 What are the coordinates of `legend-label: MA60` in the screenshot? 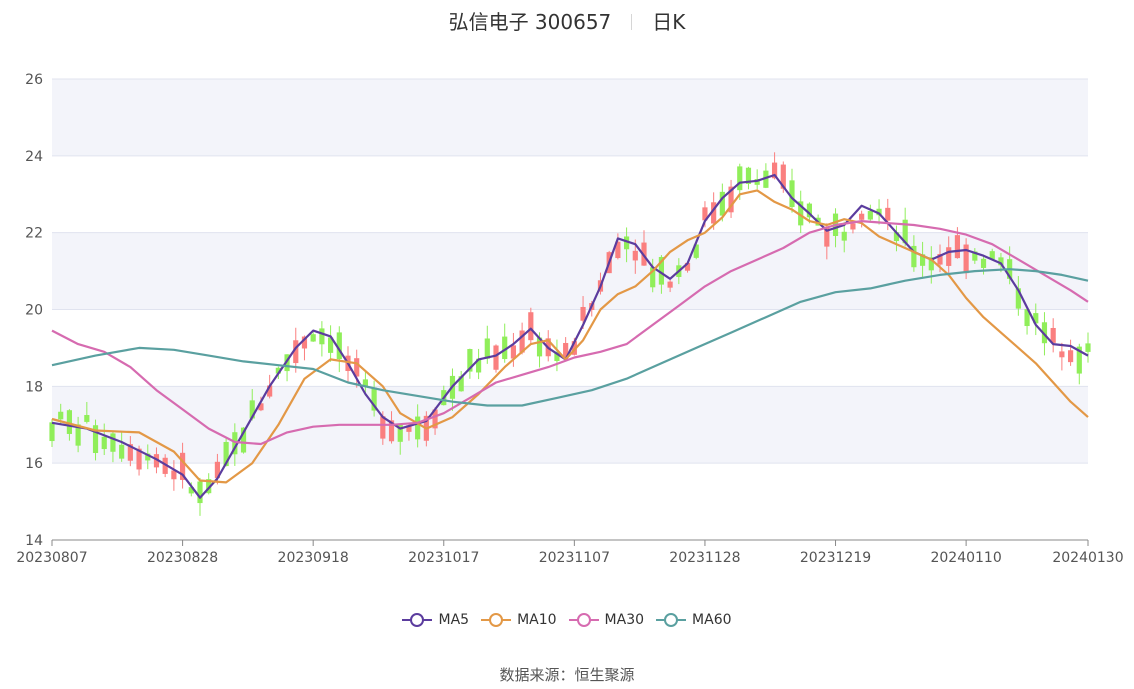 It's located at (712, 620).